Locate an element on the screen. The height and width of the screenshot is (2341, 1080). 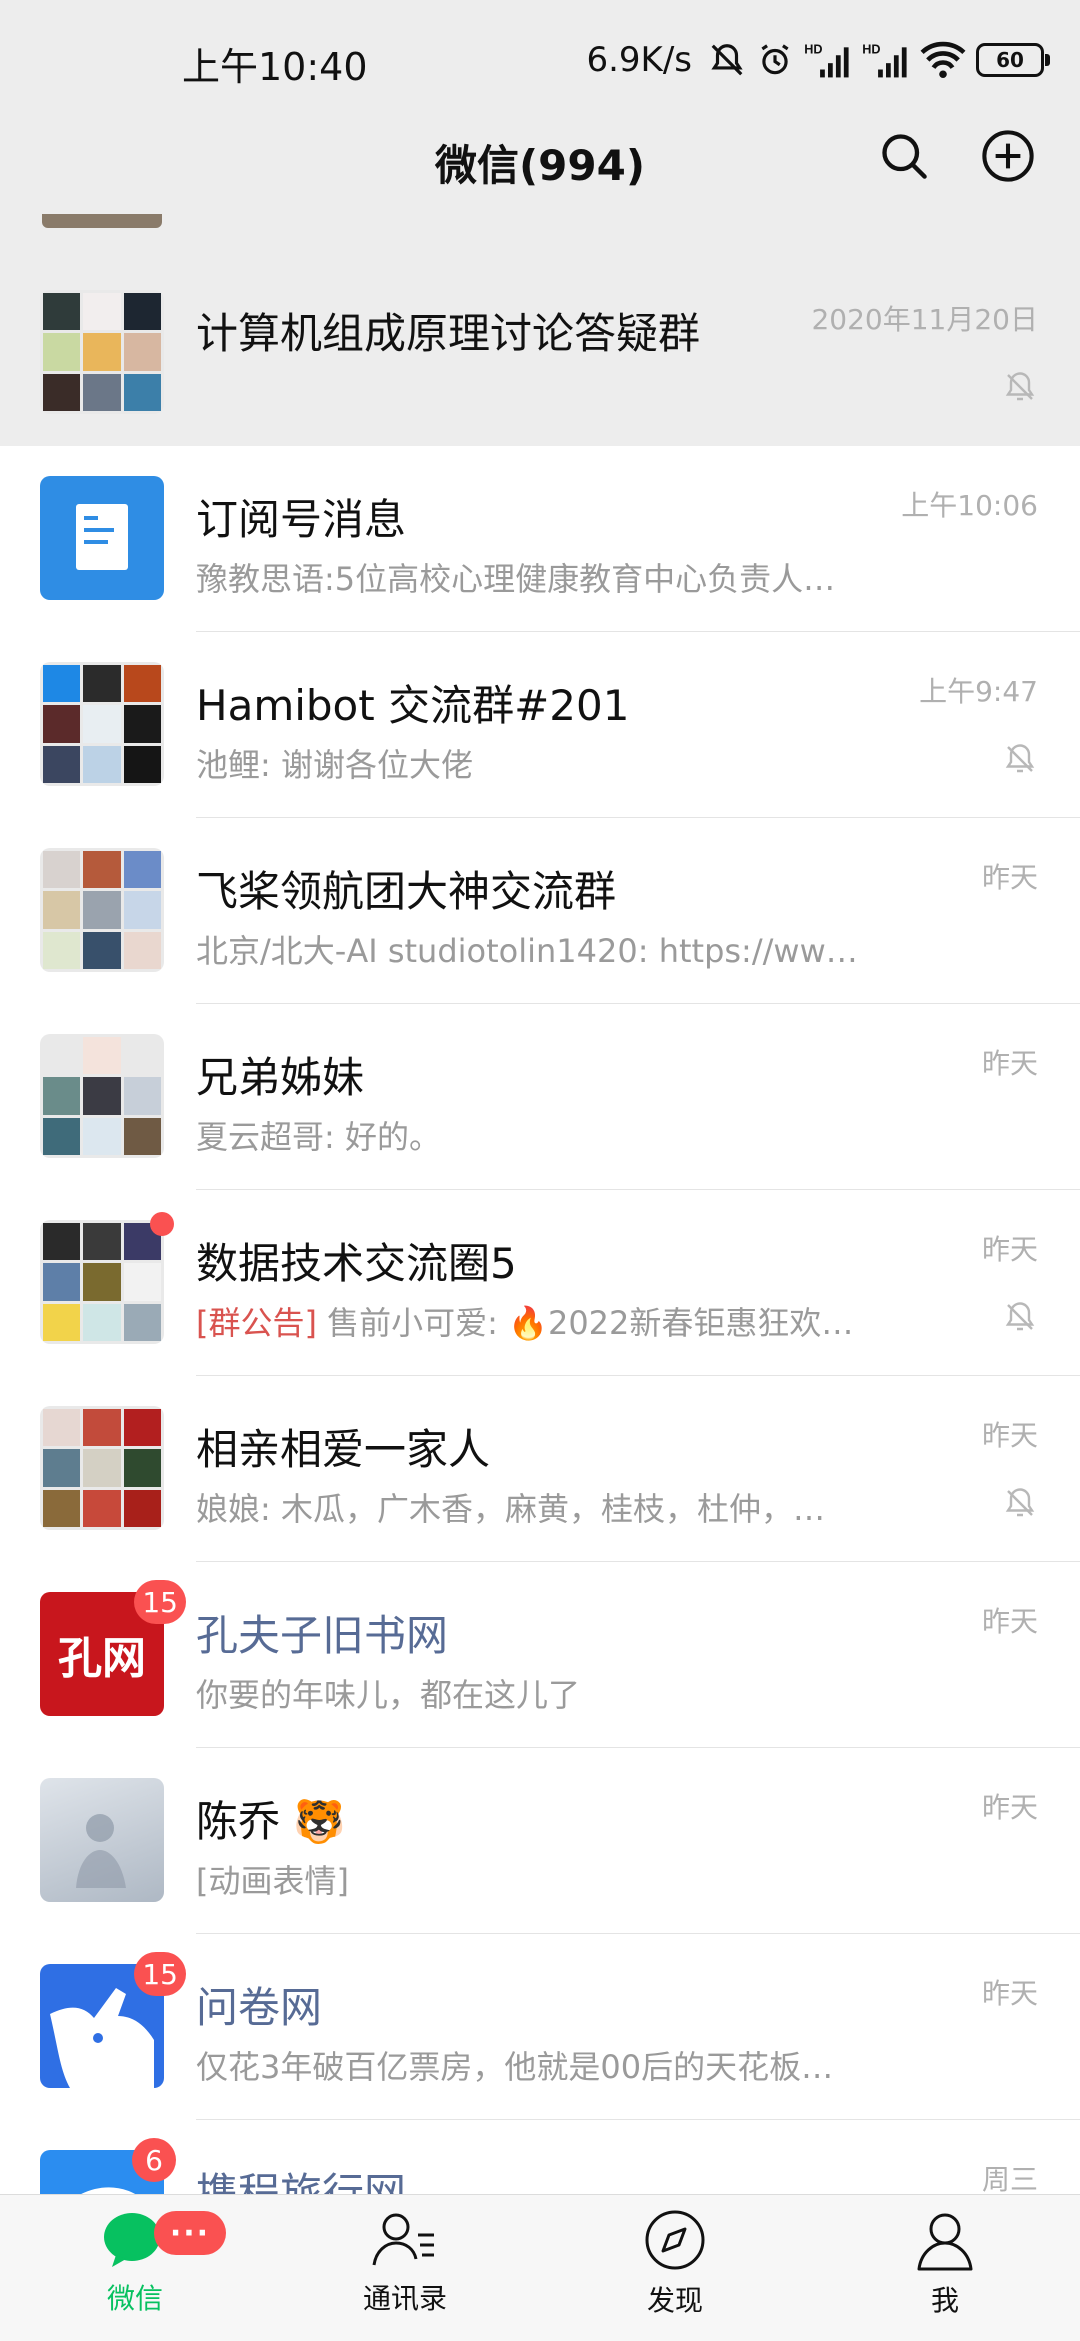
tab-label: 通讯录 is located at coordinates (404, 2298).